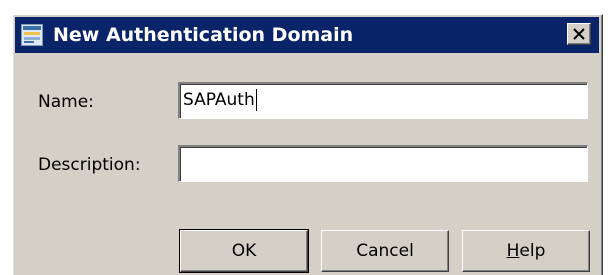 Image resolution: width=615 pixels, height=275 pixels. Describe the element at coordinates (89, 165) in the screenshot. I see `description-label: Description:` at that location.